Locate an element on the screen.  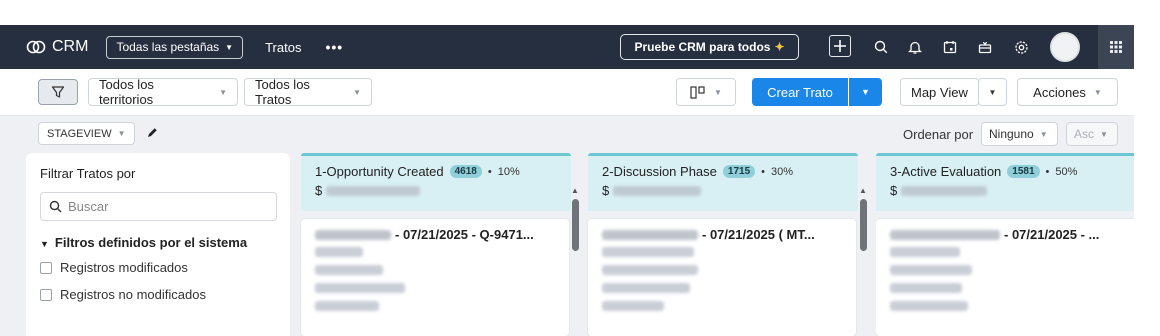
crm-logo: CRM is located at coordinates (57, 47).